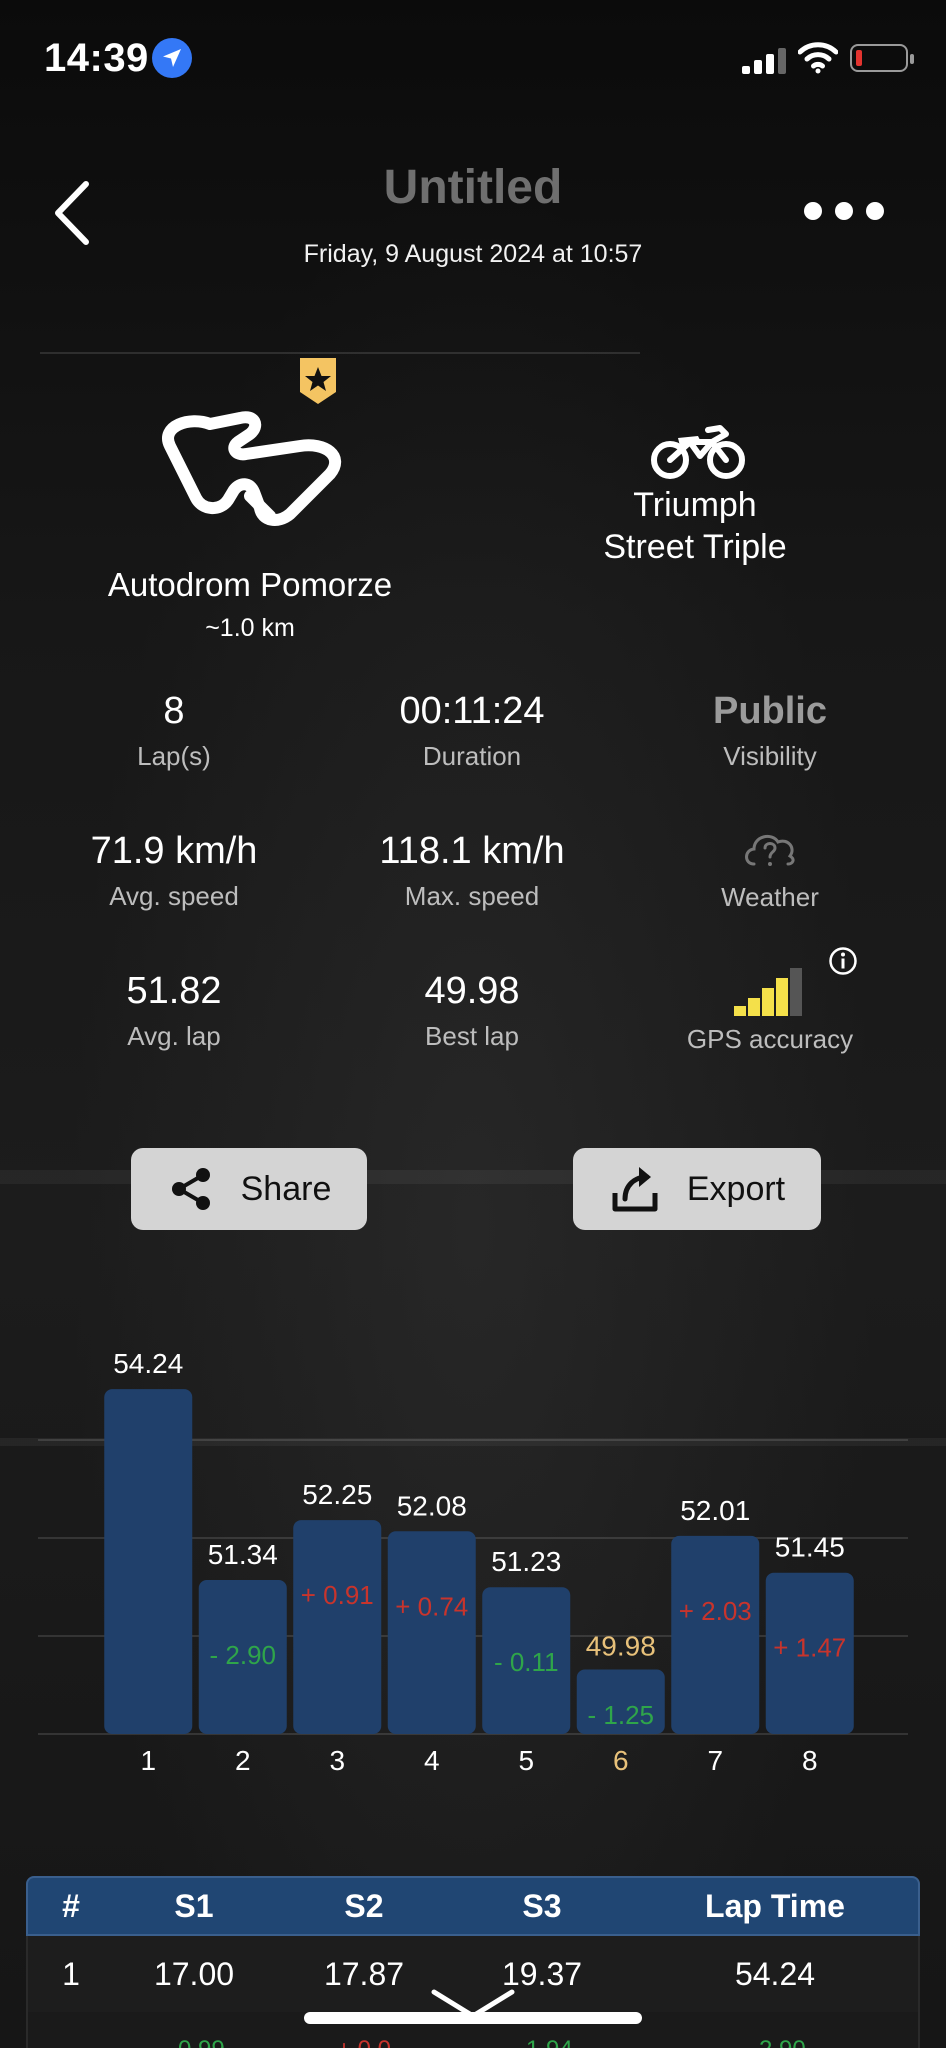  I want to click on chart-delta-label: + 0.91, so click(337, 1595).